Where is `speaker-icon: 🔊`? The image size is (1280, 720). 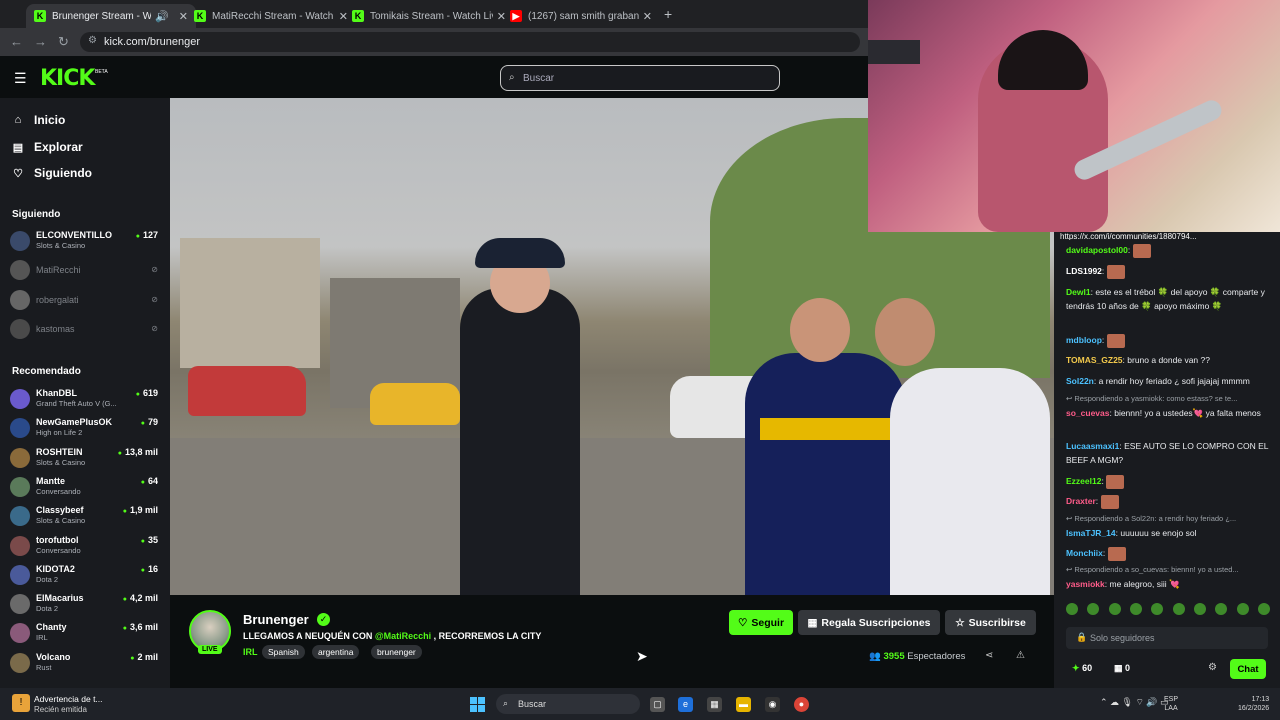 speaker-icon: 🔊 is located at coordinates (162, 16).